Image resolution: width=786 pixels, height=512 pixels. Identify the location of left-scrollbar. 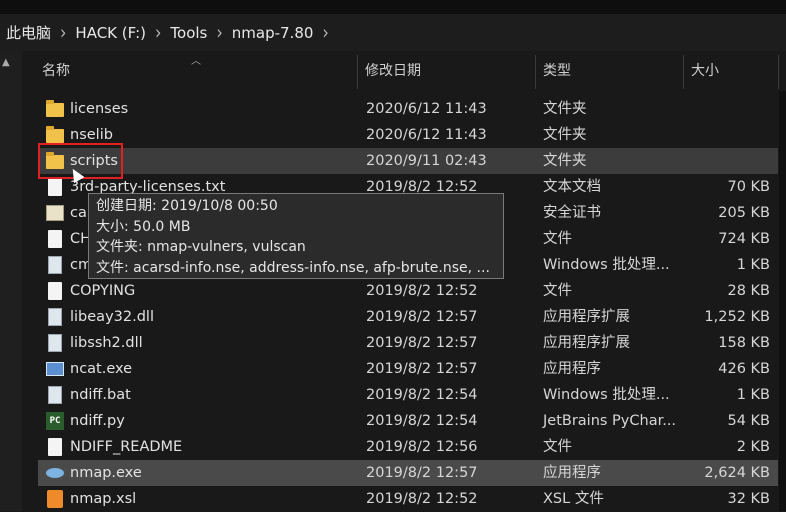
(11, 281).